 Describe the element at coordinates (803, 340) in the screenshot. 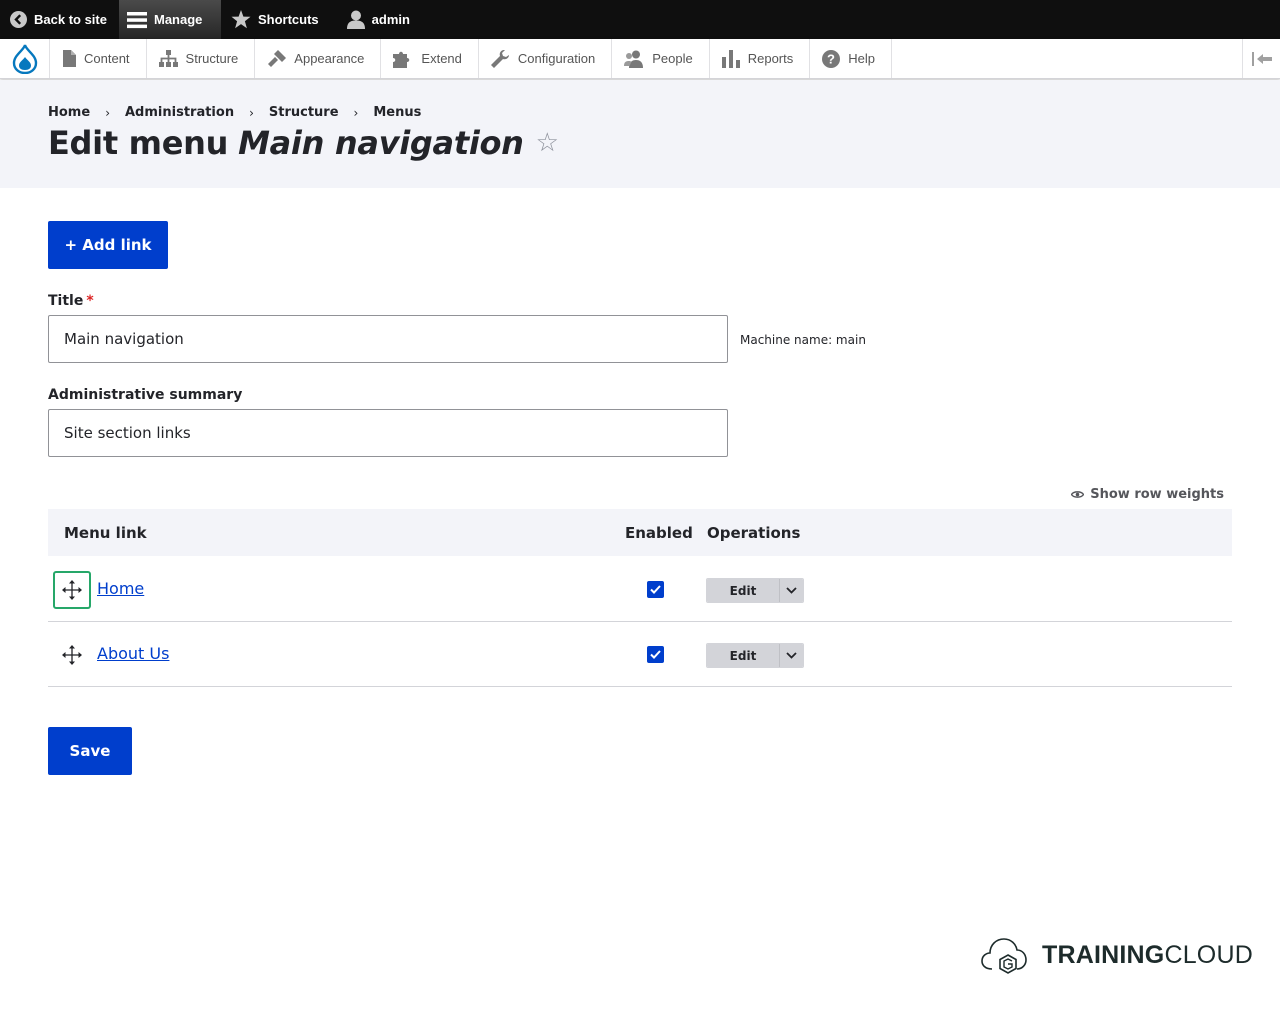

I see `machine-name: Machine name: main` at that location.